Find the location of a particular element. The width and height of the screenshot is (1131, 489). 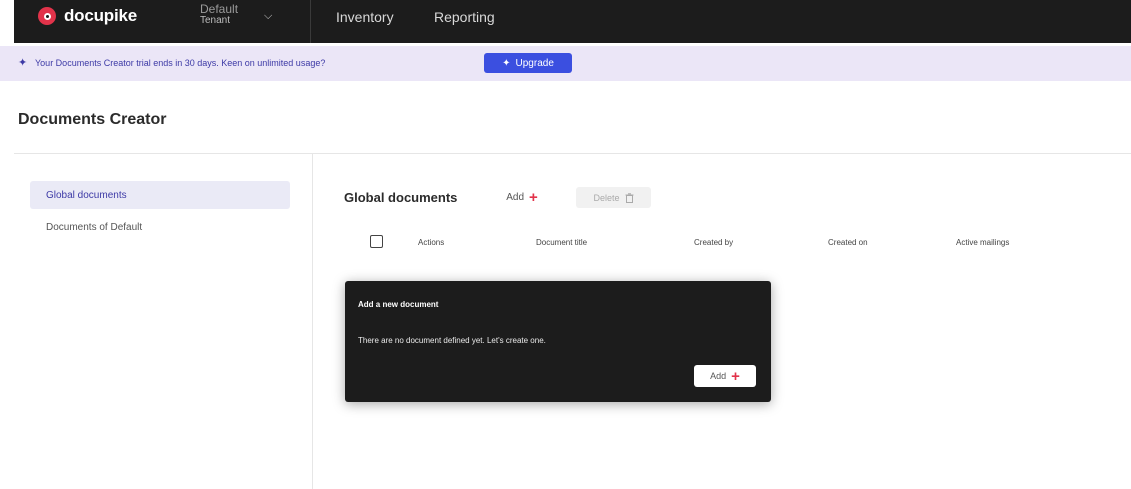

empty-state-add-button: Add + is located at coordinates (725, 376).